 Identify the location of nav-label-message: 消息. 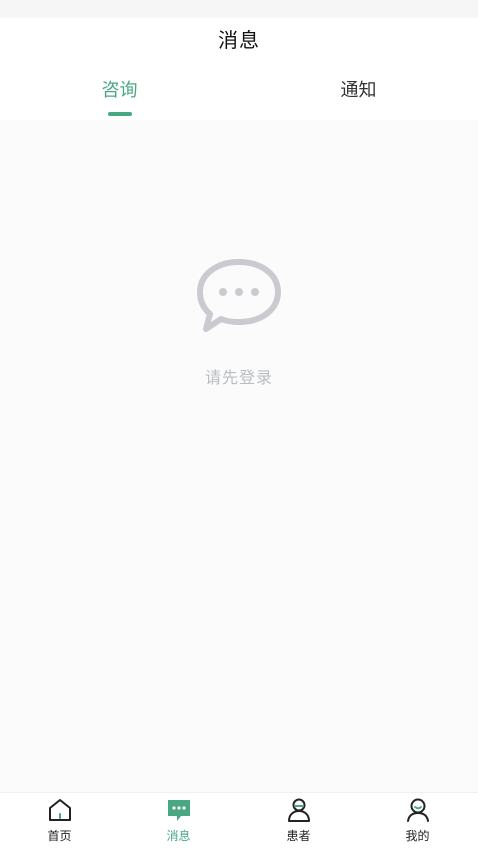
(178, 836).